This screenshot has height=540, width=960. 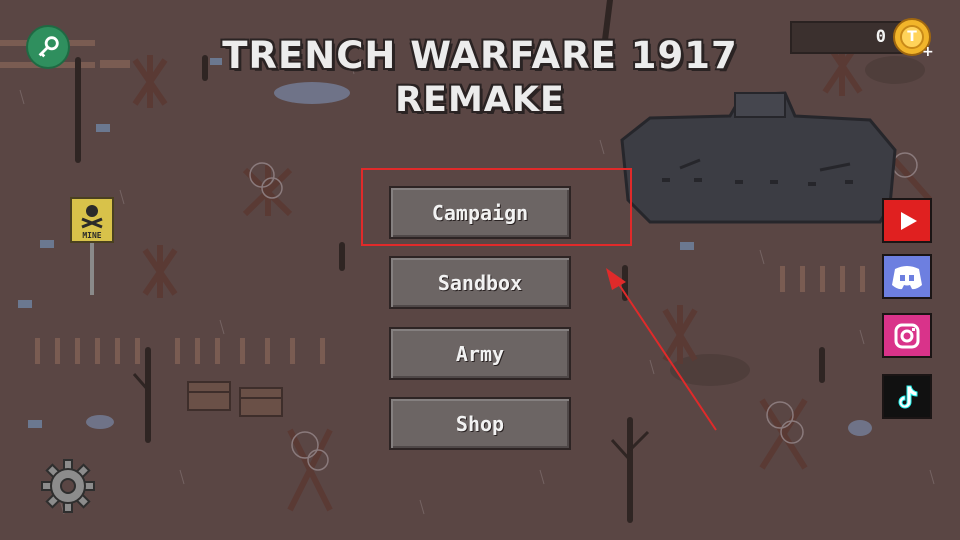 What do you see at coordinates (480, 55) in the screenshot?
I see `game-title-line1: TRENCH WARFARE 1917` at bounding box center [480, 55].